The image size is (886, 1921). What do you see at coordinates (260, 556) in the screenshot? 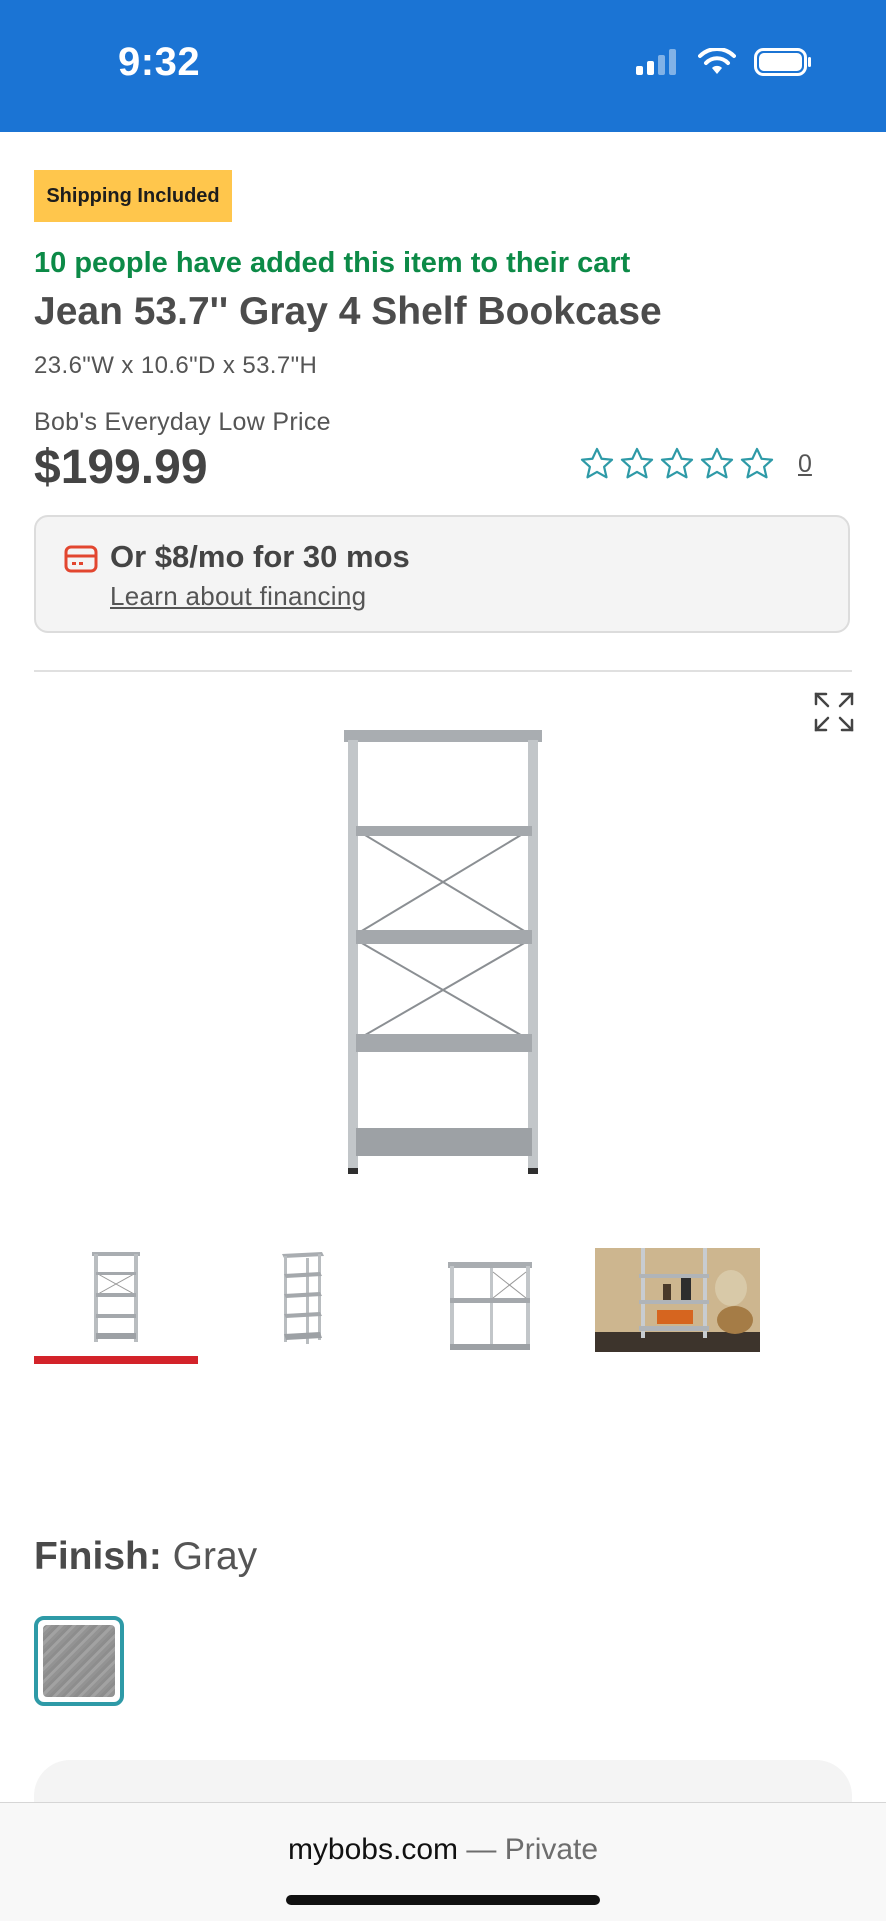
I see `financing-offer: Or $8/mo for 30 mos` at bounding box center [260, 556].